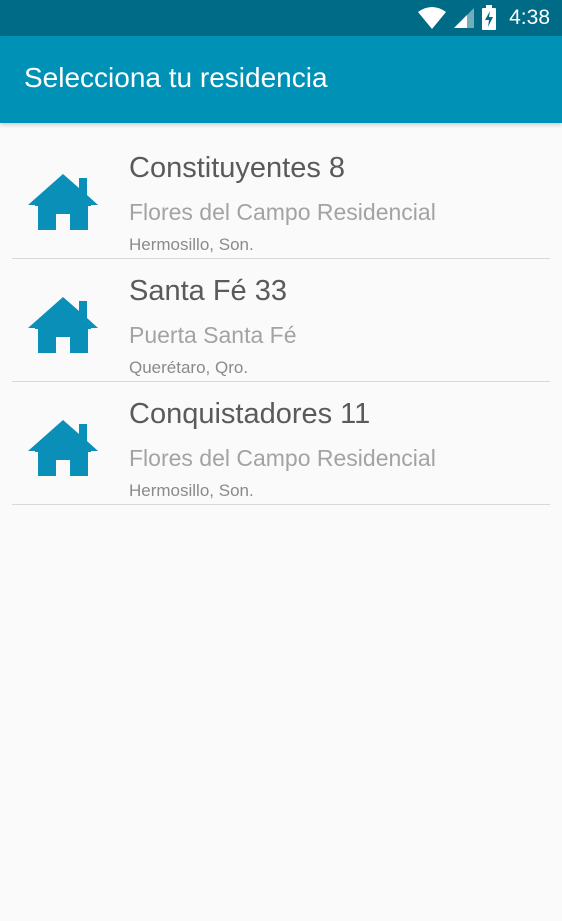 This screenshot has height=921, width=562. Describe the element at coordinates (237, 168) in the screenshot. I see `residence-name: Constituyentes 8` at that location.